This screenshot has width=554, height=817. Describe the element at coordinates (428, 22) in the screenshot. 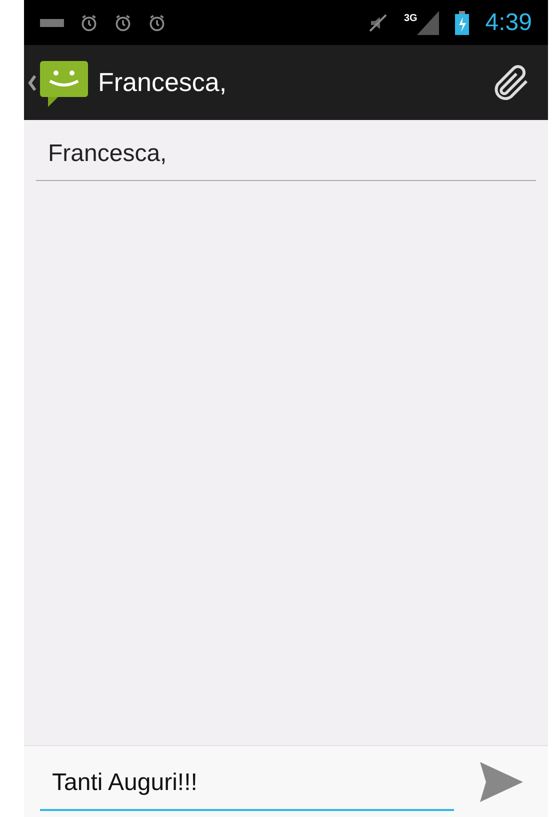

I see `signal-icon` at that location.